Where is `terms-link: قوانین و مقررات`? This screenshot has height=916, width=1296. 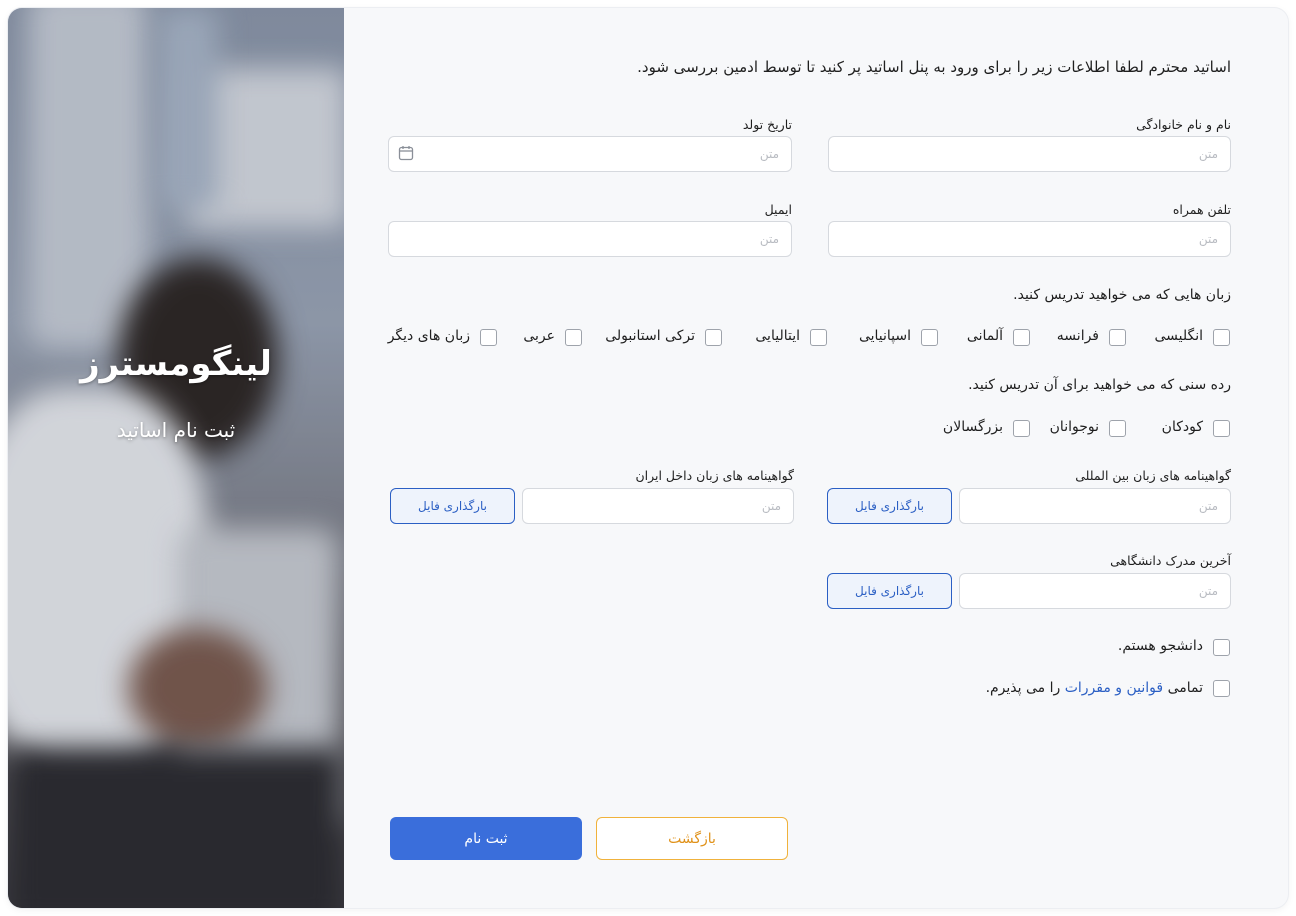
terms-link: قوانین و مقررات is located at coordinates (1114, 688).